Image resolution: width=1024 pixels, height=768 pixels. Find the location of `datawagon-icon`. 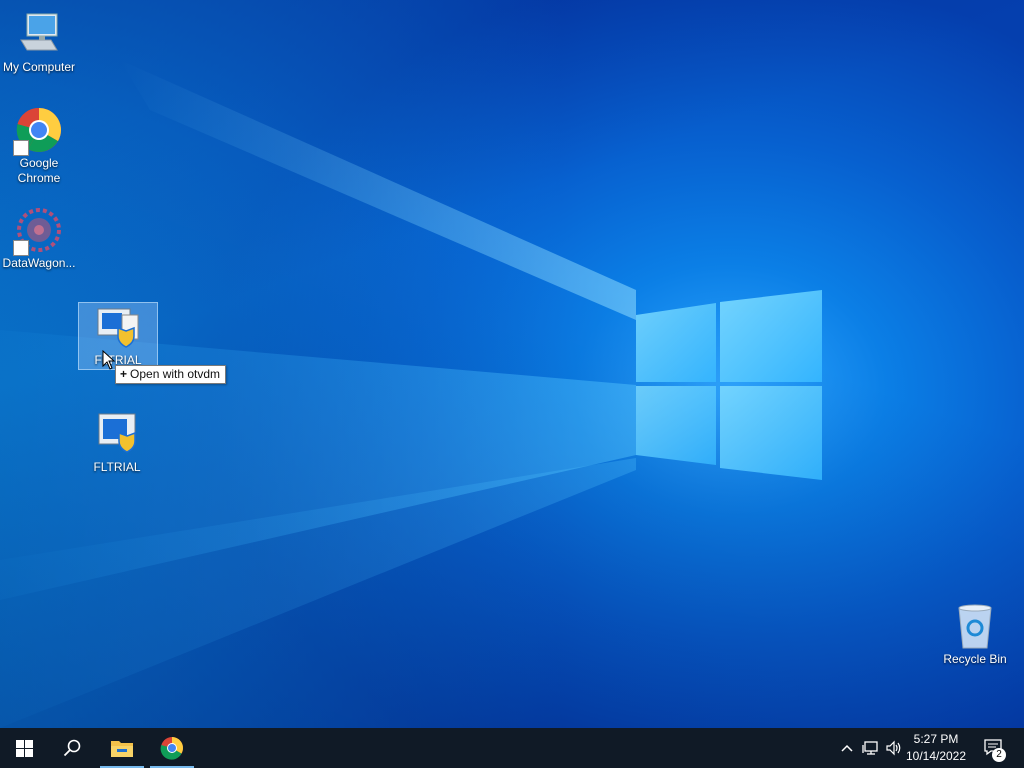

datawagon-icon is located at coordinates (38, 231).